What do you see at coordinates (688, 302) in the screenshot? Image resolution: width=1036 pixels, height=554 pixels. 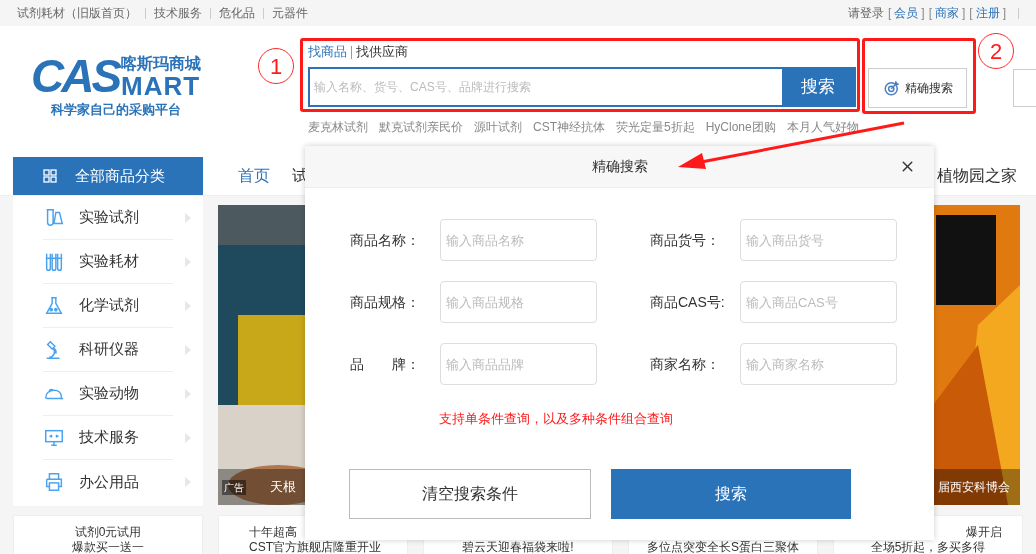 I see `field-label: 商品CAS号:` at bounding box center [688, 302].